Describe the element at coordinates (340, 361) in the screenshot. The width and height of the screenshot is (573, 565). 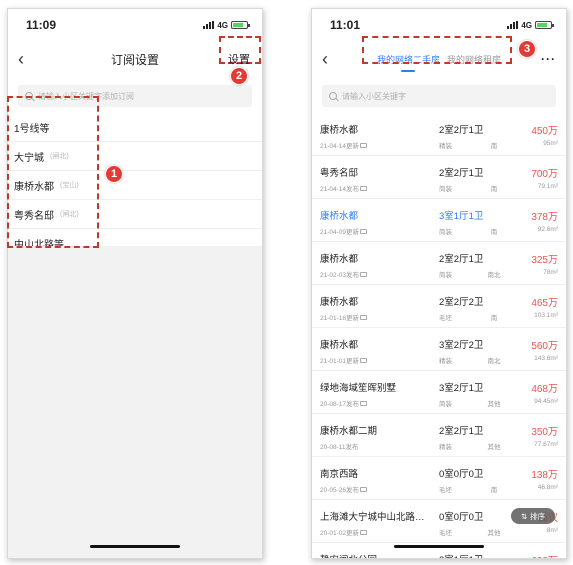
I see `listing-date-text: 21-01-01更新` at that location.